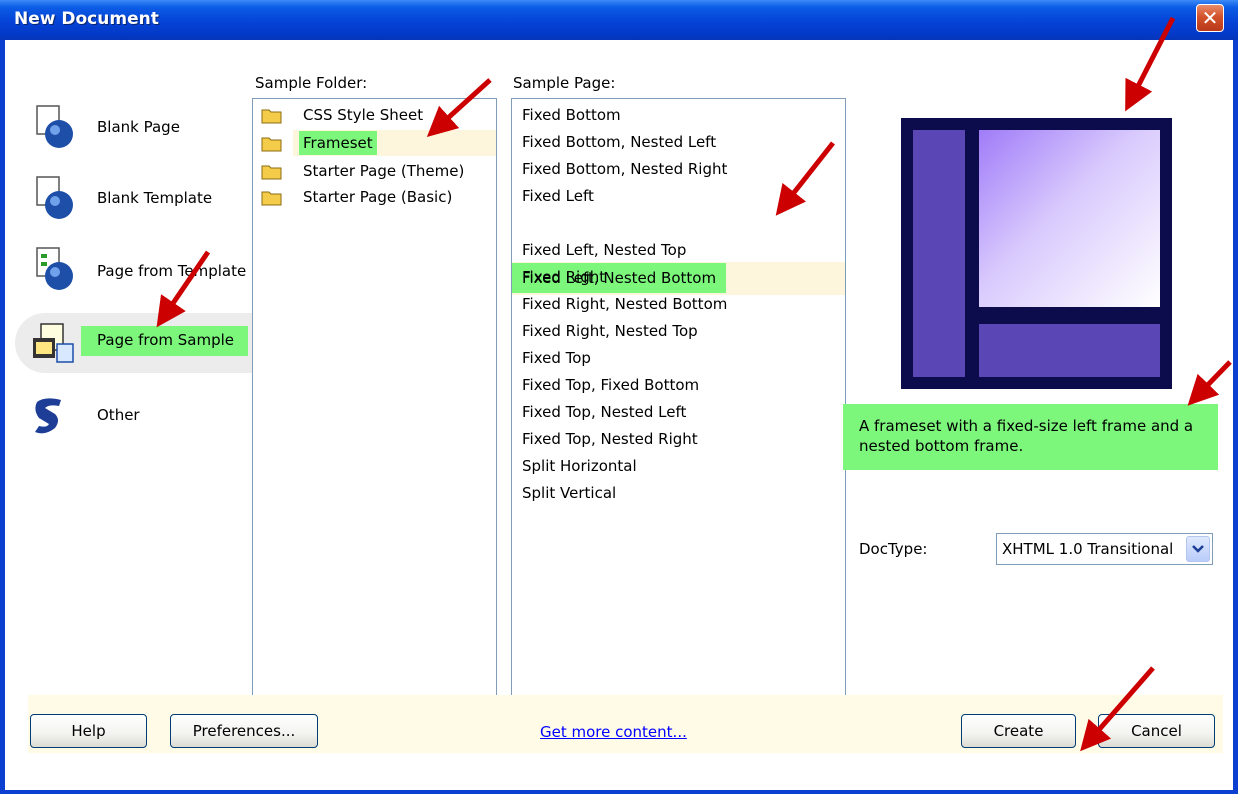 The image size is (1238, 794). I want to click on blank-template-icon, so click(54, 197).